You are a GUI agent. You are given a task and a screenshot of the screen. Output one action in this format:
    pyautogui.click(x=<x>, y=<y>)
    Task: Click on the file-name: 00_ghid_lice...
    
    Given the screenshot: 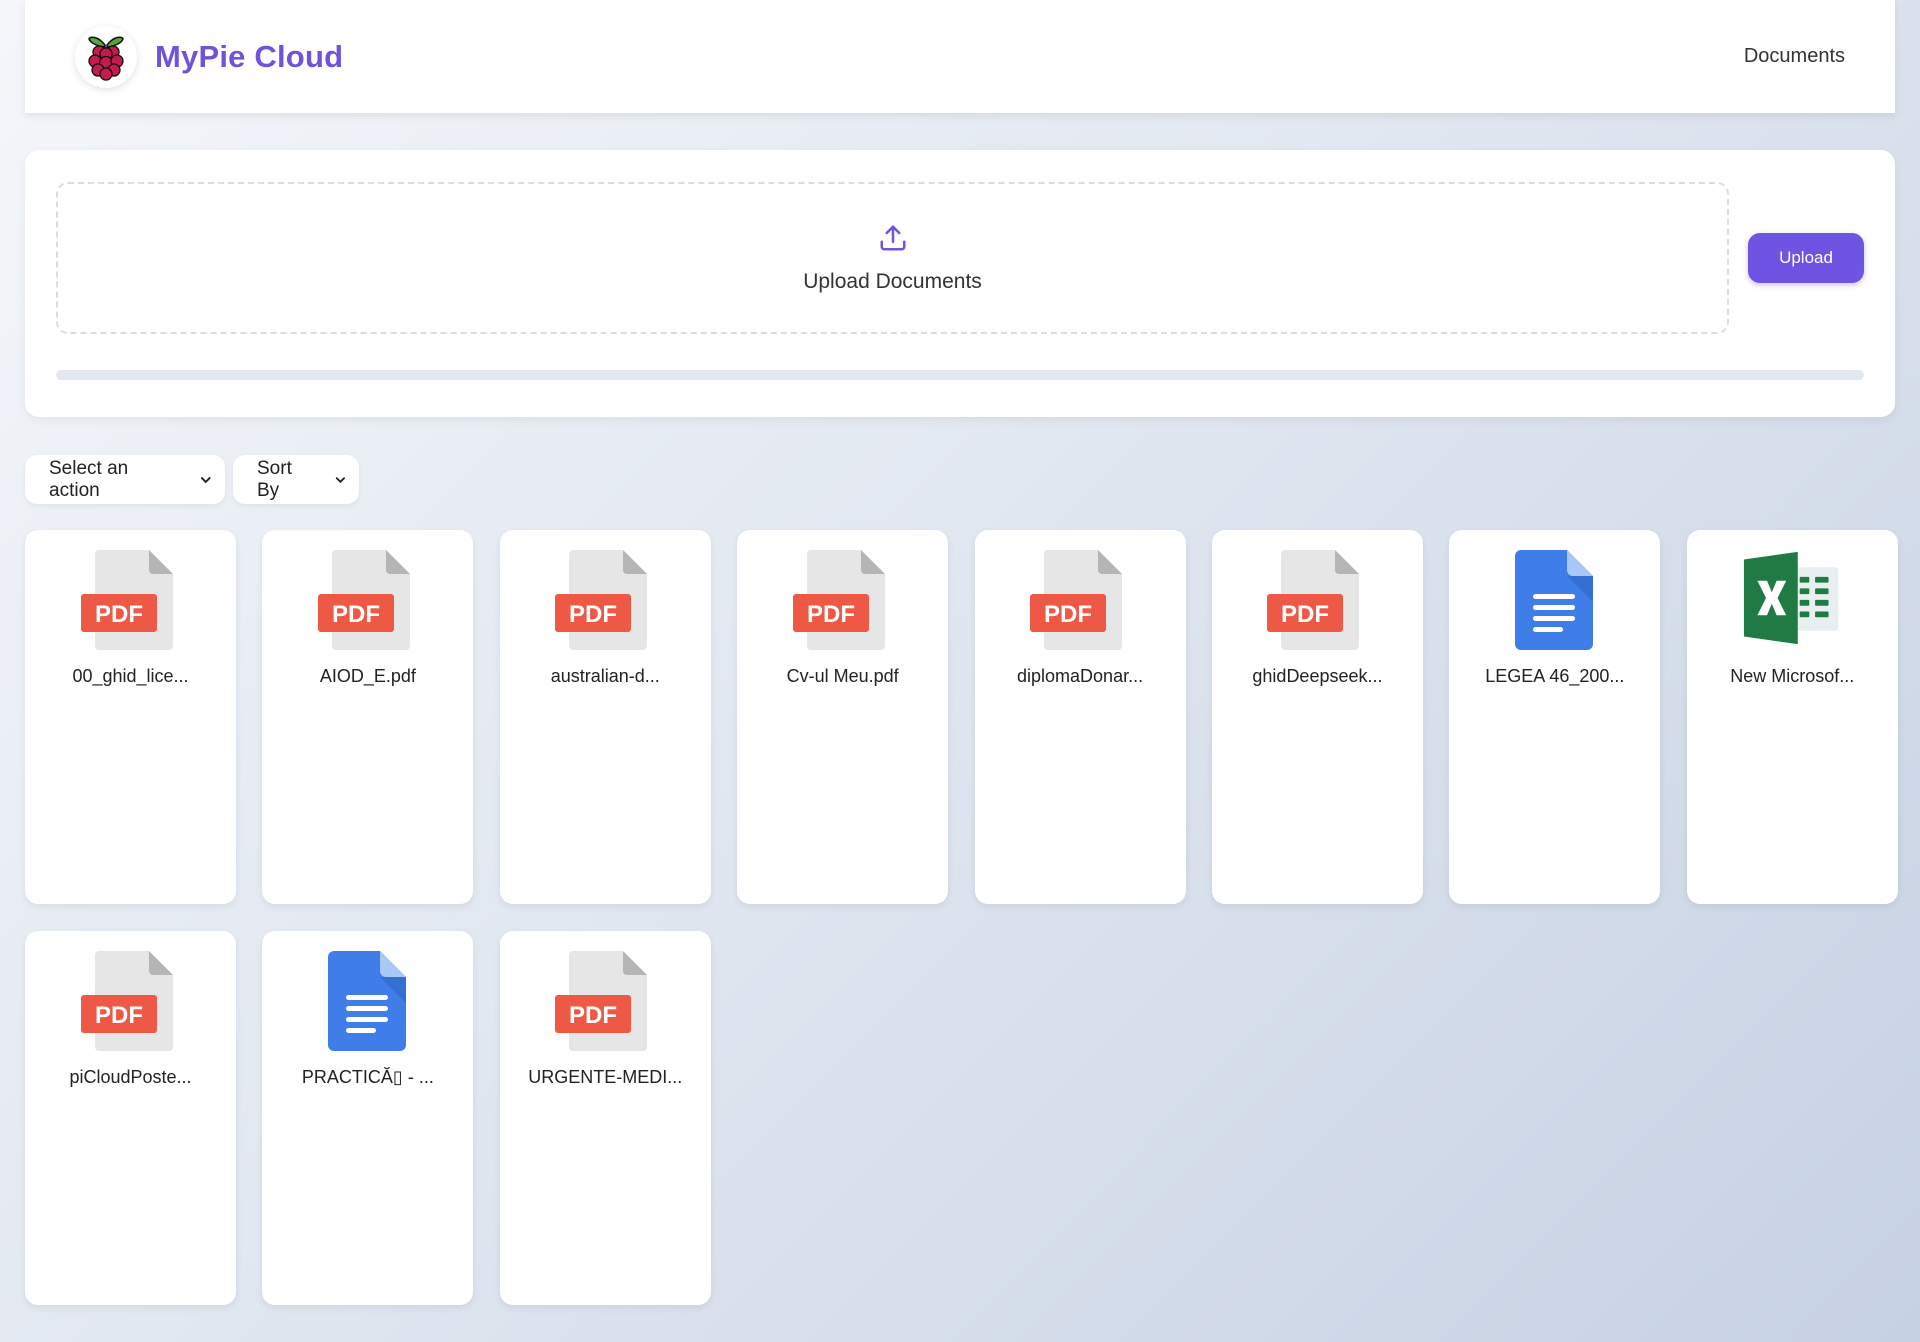 What is the action you would take?
    pyautogui.click(x=130, y=676)
    